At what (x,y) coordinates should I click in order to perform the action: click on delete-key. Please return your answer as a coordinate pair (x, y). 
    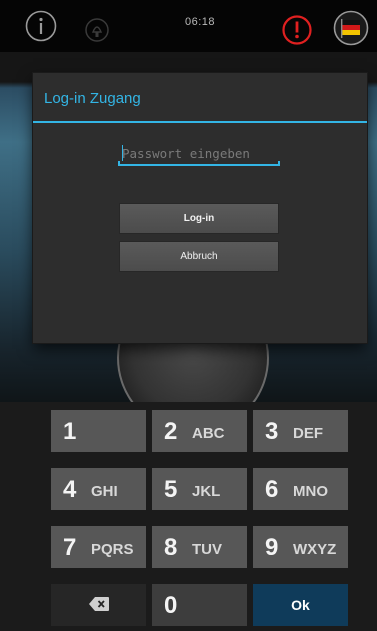
    Looking at the image, I should click on (98, 605).